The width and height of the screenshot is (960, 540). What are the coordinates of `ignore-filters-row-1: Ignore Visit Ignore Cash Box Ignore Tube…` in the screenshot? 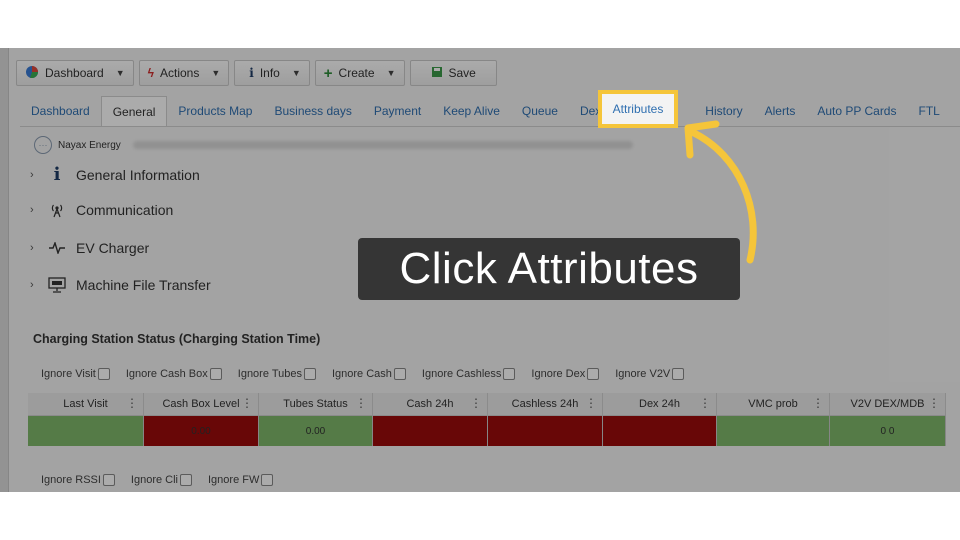 It's located at (363, 374).